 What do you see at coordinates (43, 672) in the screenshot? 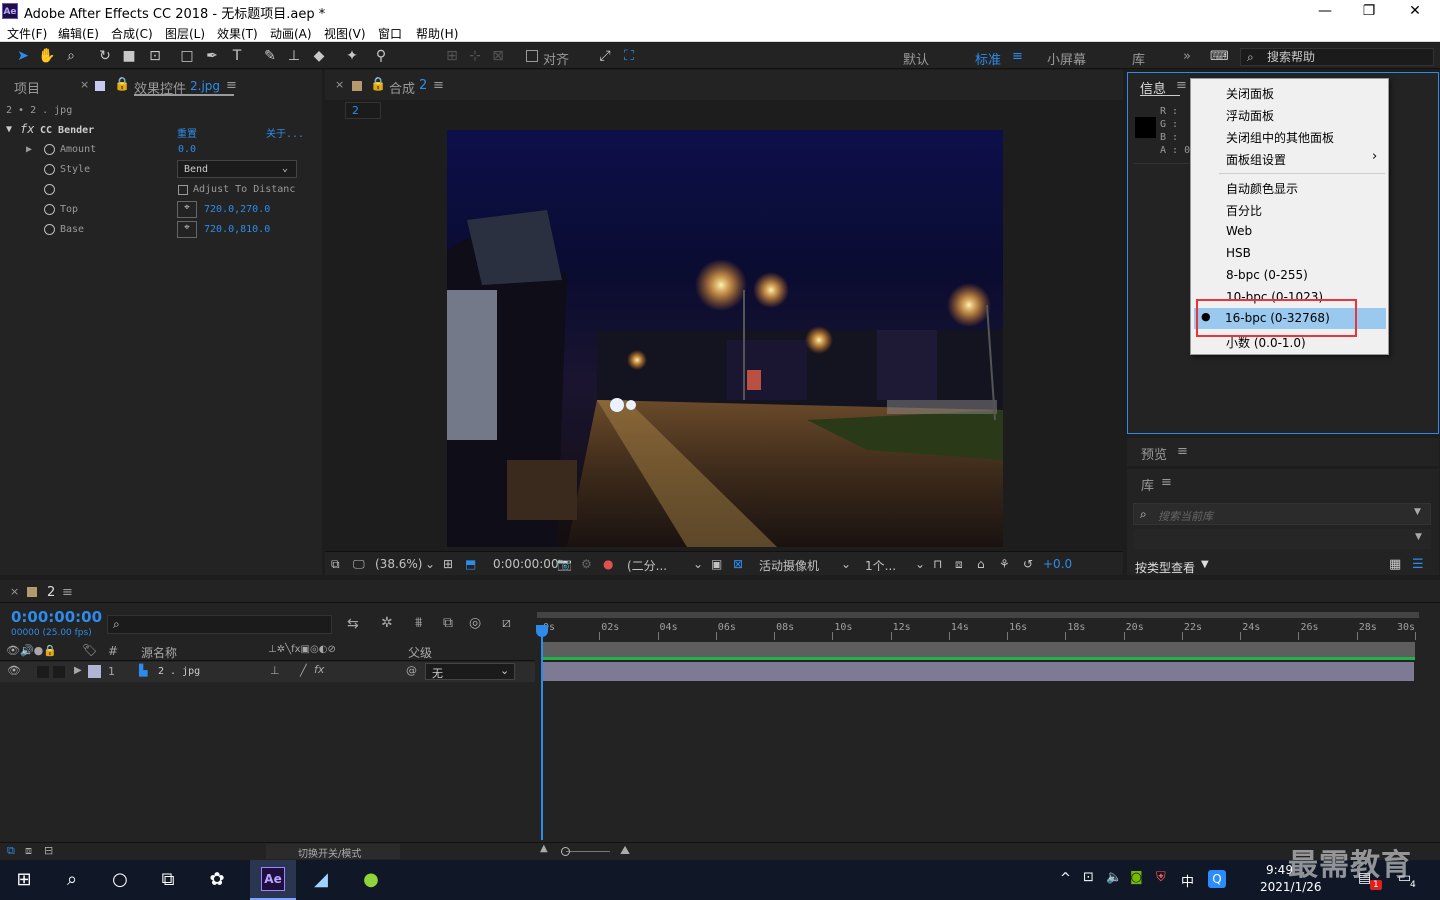
I see `audio-toggle` at bounding box center [43, 672].